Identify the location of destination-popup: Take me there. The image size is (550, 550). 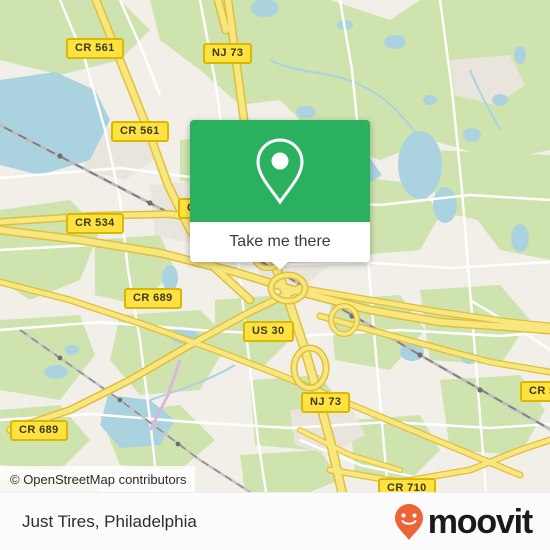
(280, 195).